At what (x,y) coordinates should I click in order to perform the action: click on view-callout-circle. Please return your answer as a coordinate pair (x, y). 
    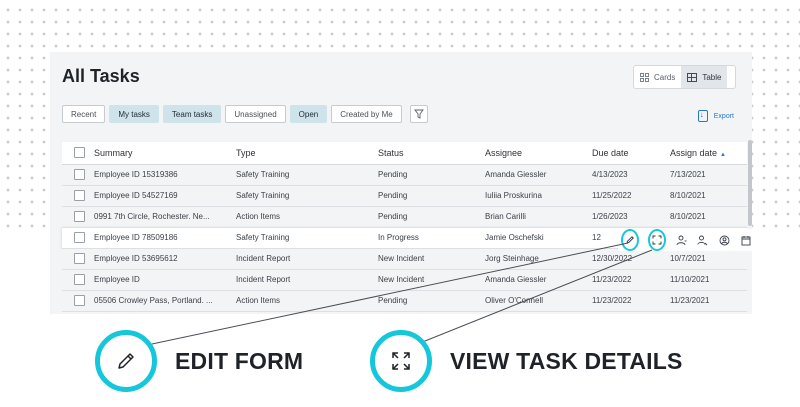
    Looking at the image, I should click on (401, 361).